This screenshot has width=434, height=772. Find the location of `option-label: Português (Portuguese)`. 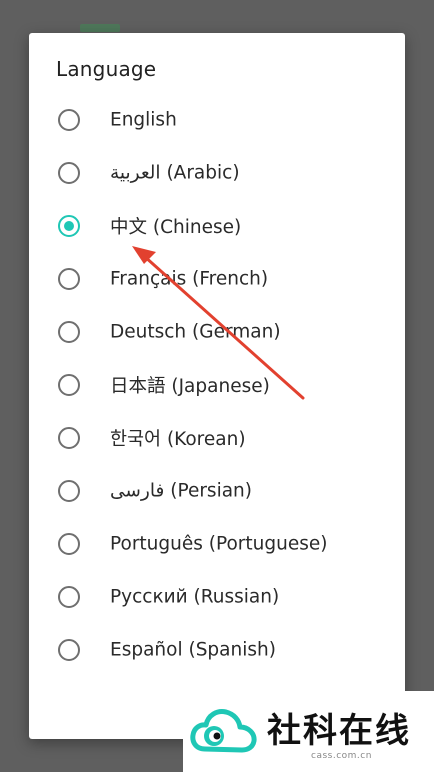

option-label: Português (Portuguese) is located at coordinates (219, 543).